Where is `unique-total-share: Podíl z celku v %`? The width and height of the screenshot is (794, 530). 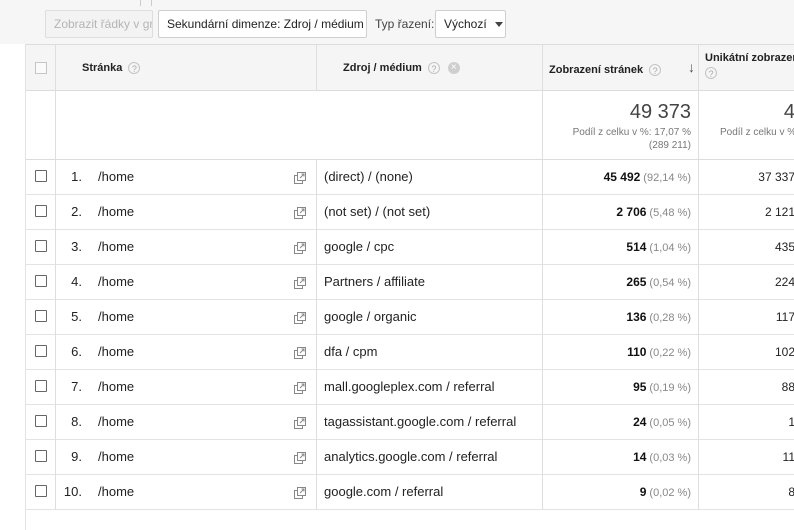 unique-total-share: Podíl z celku v % is located at coordinates (757, 132).